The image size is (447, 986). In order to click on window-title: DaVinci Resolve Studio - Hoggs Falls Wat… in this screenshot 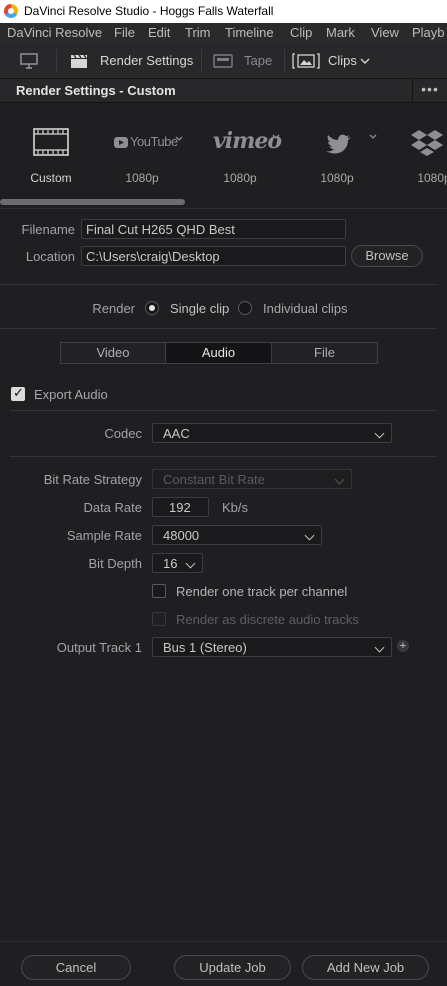, I will do `click(149, 11)`.